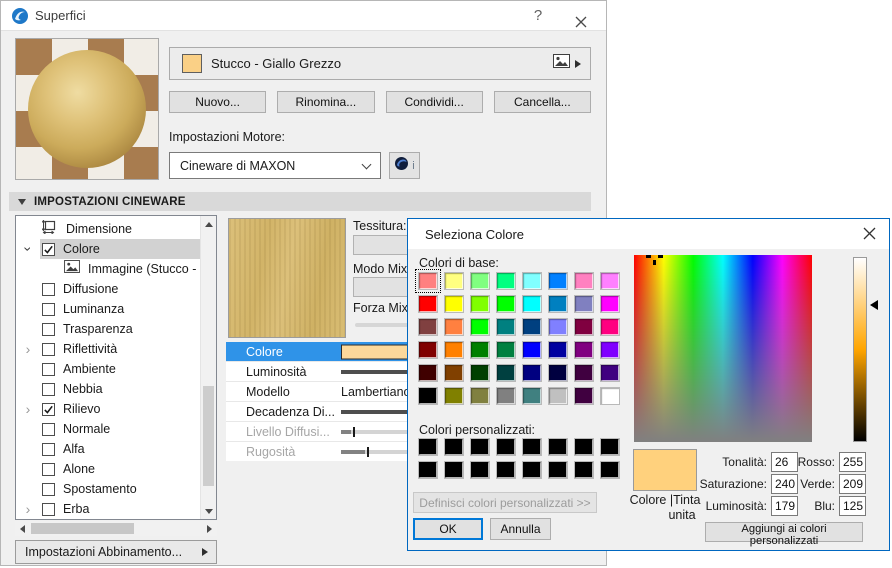  What do you see at coordinates (108, 509) in the screenshot?
I see `tree-item-erba: › Erba` at bounding box center [108, 509].